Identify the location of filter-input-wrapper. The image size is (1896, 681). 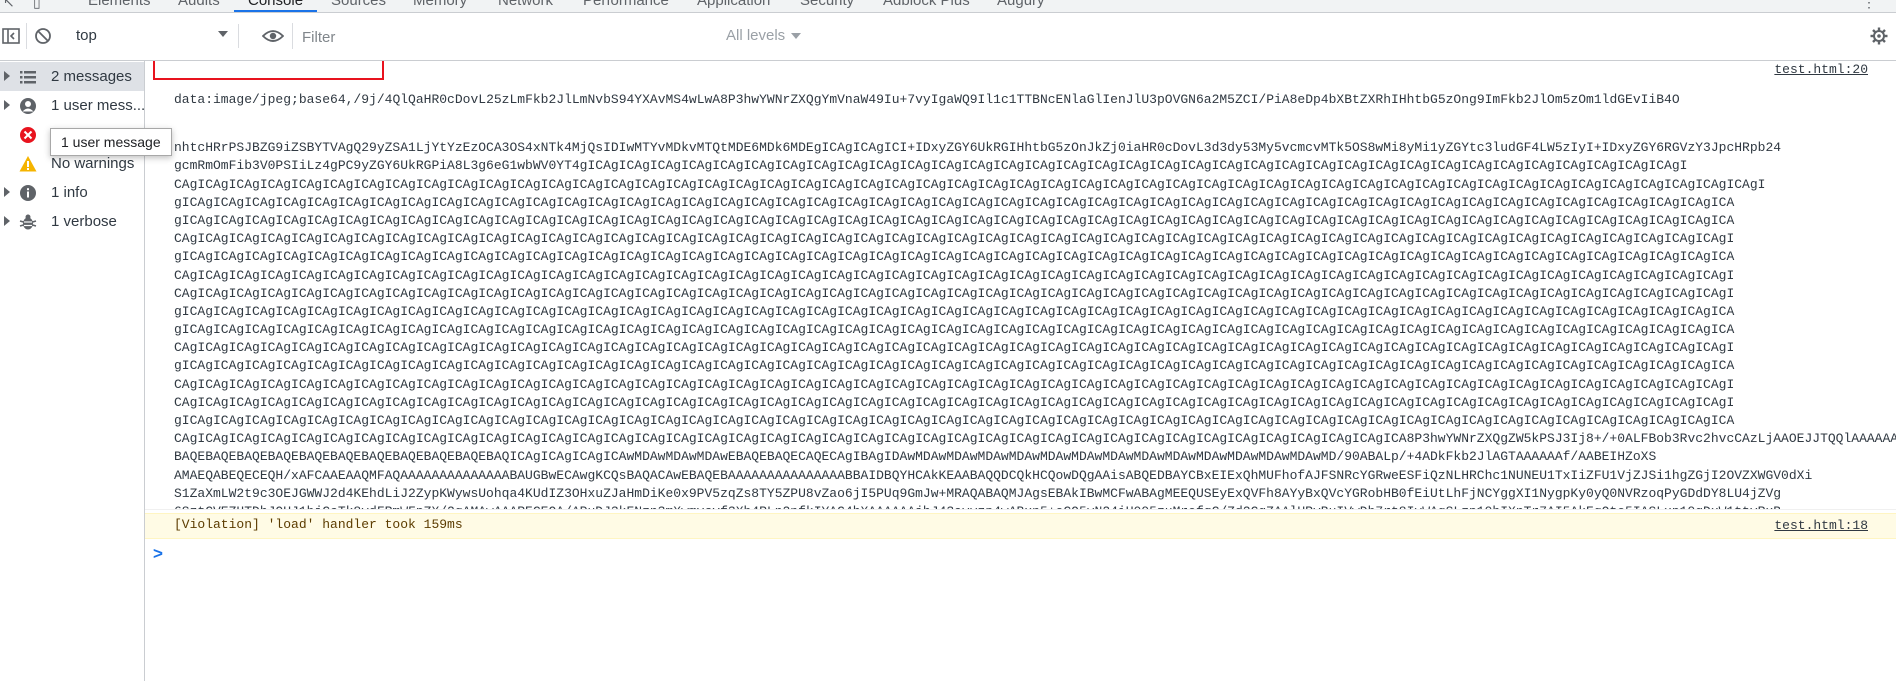
(502, 37).